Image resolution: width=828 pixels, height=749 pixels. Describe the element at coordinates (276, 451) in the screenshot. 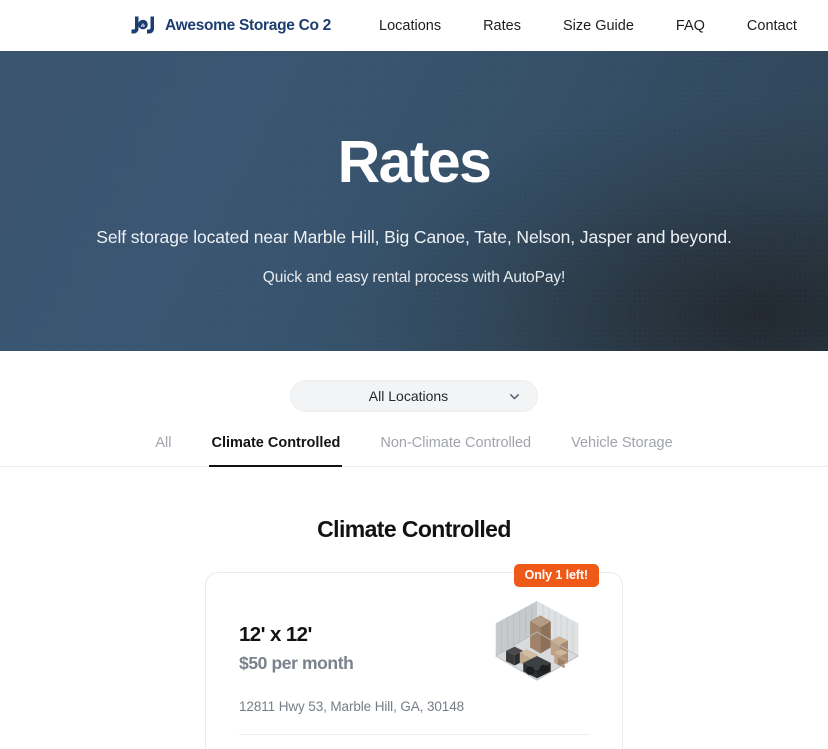

I see `tab-climate-controlled: Climate Controlled` at that location.